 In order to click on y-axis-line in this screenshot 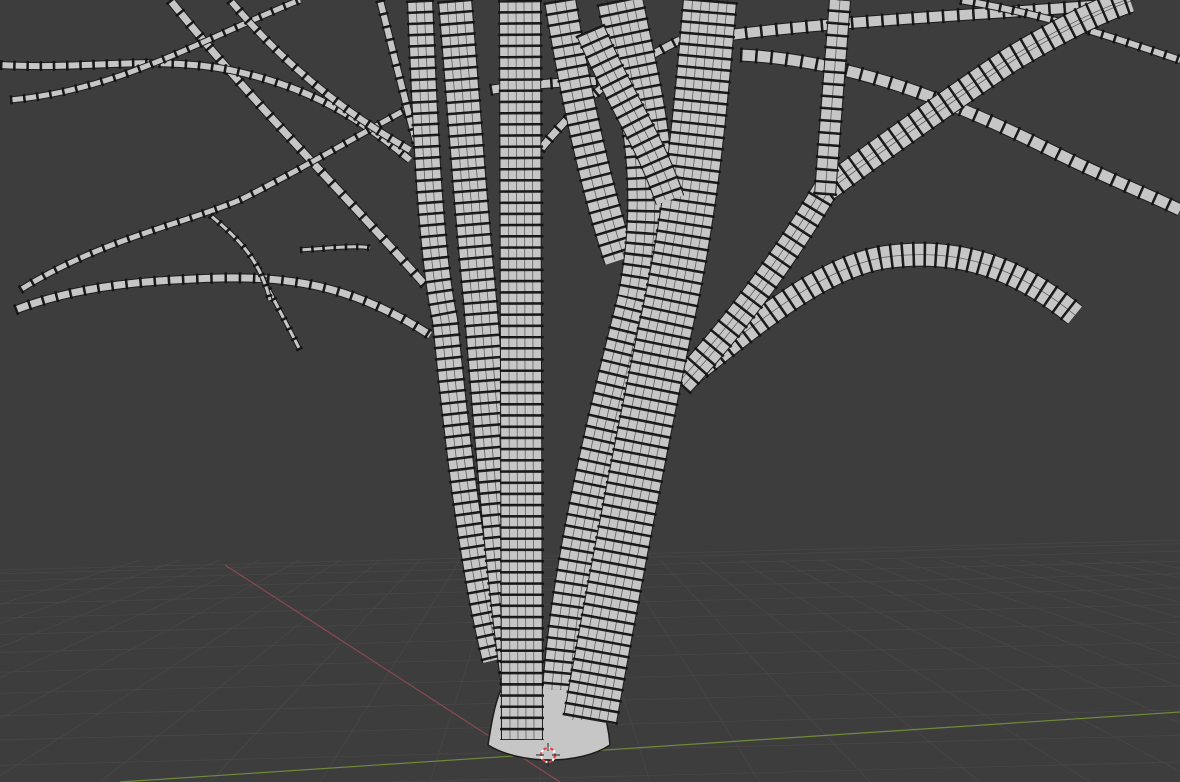, I will do `click(649, 746)`.